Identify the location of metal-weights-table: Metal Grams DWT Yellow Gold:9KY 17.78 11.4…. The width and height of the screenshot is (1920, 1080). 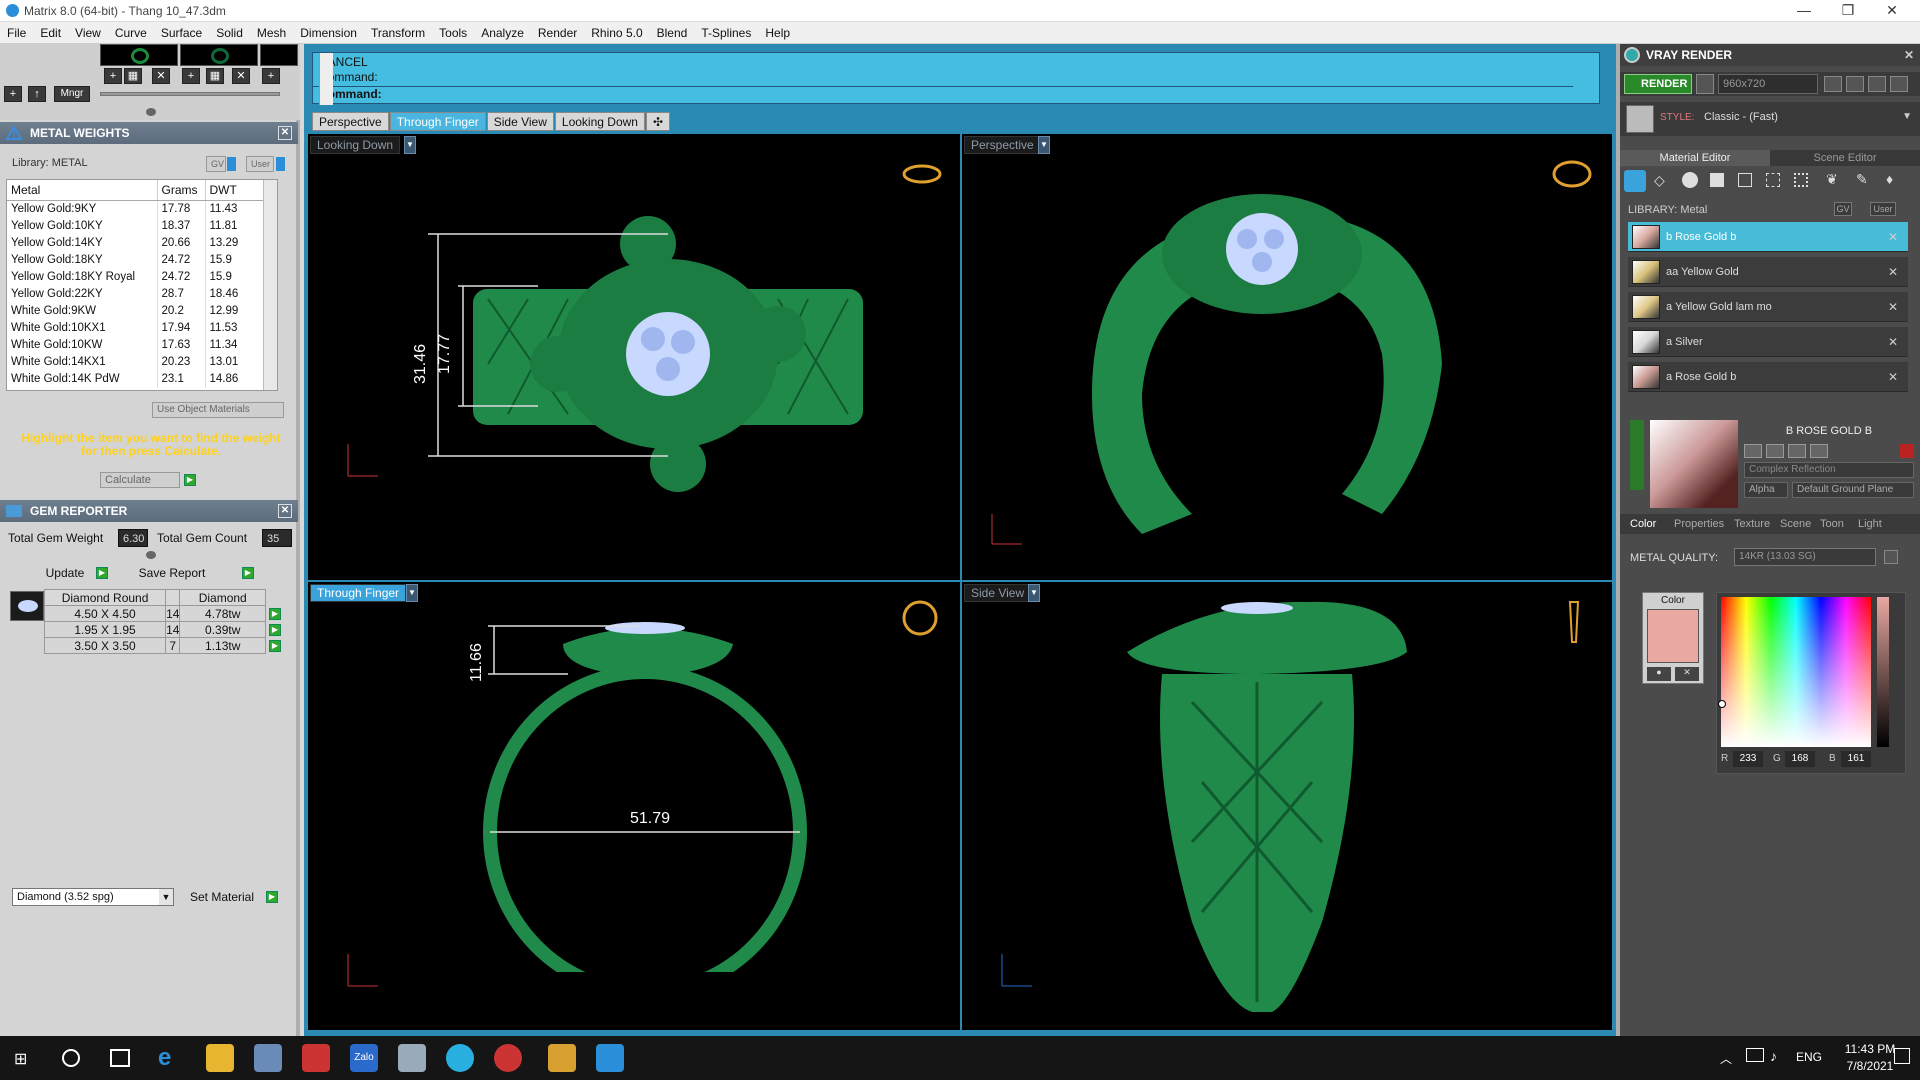
(142, 285).